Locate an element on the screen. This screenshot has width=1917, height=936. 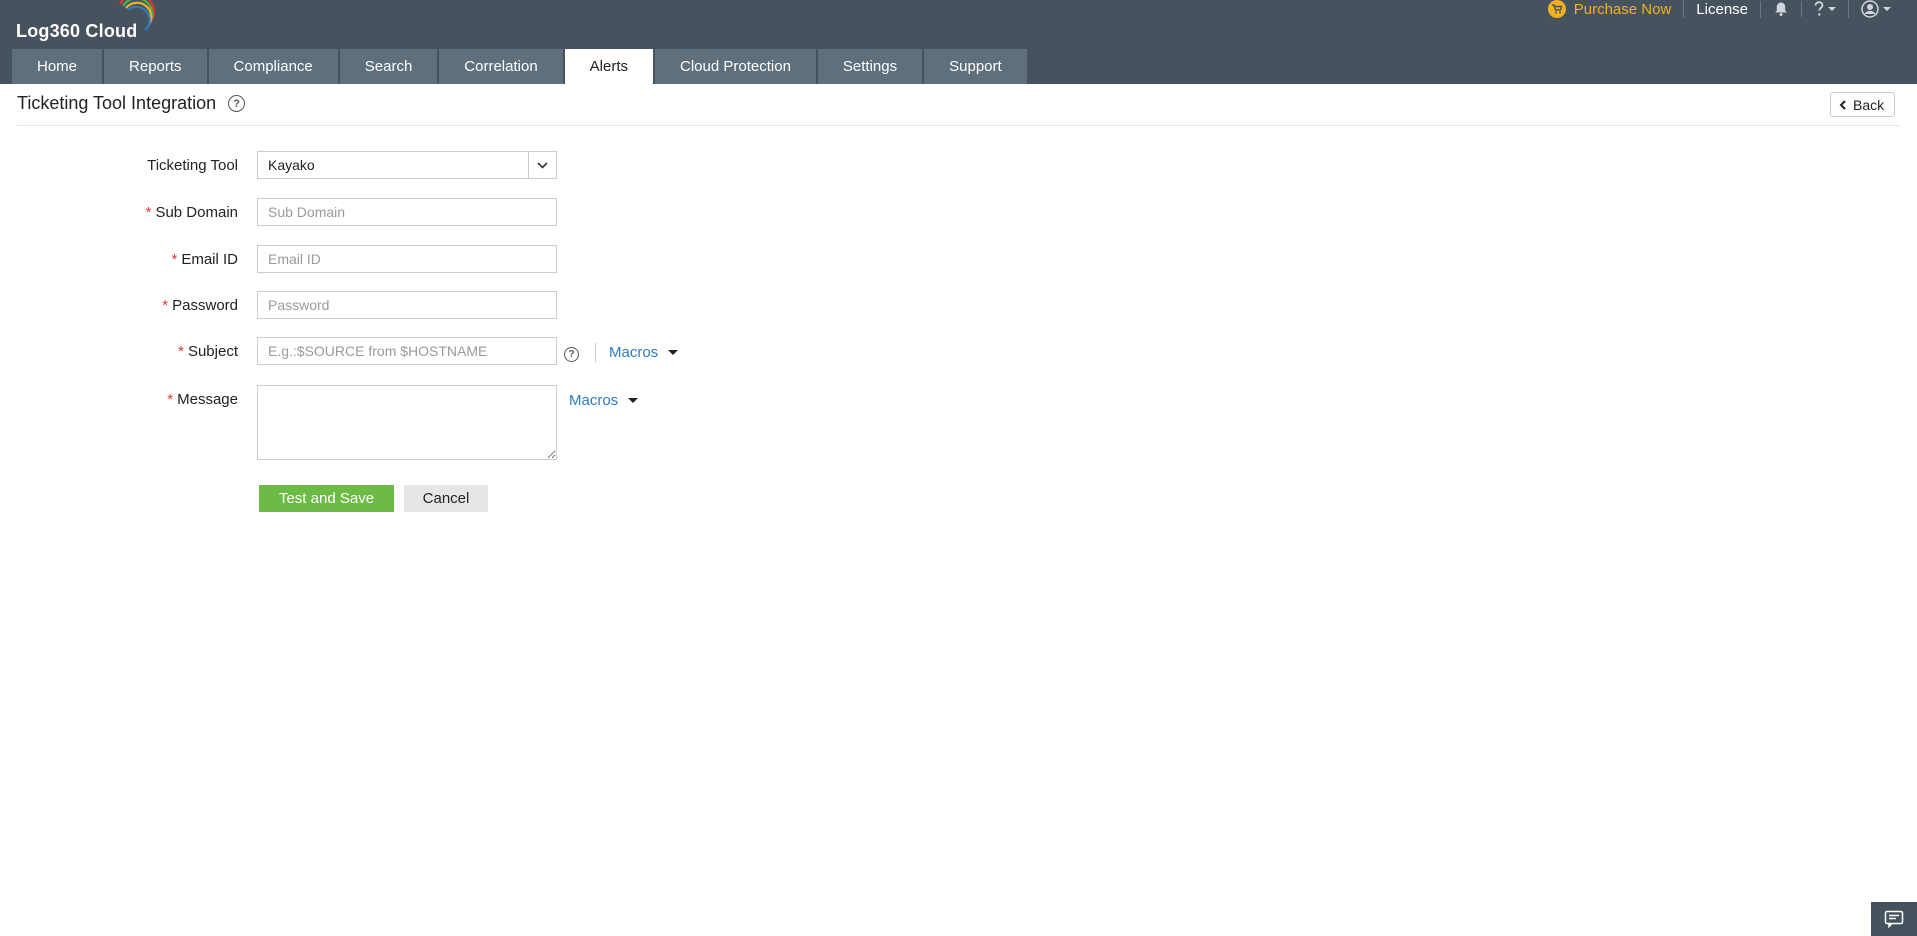
dropdown-arrow is located at coordinates (542, 165).